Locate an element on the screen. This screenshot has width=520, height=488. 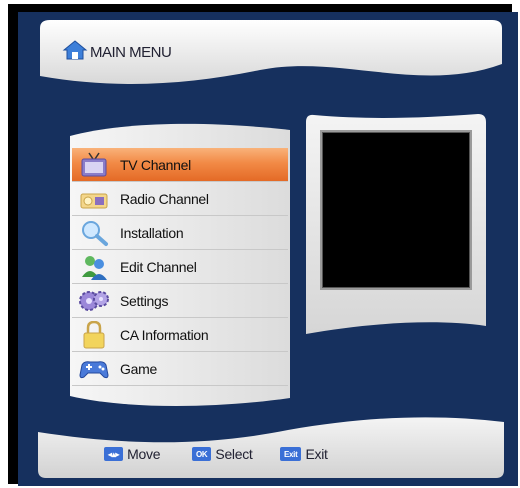
magnifier-icon is located at coordinates (94, 233).